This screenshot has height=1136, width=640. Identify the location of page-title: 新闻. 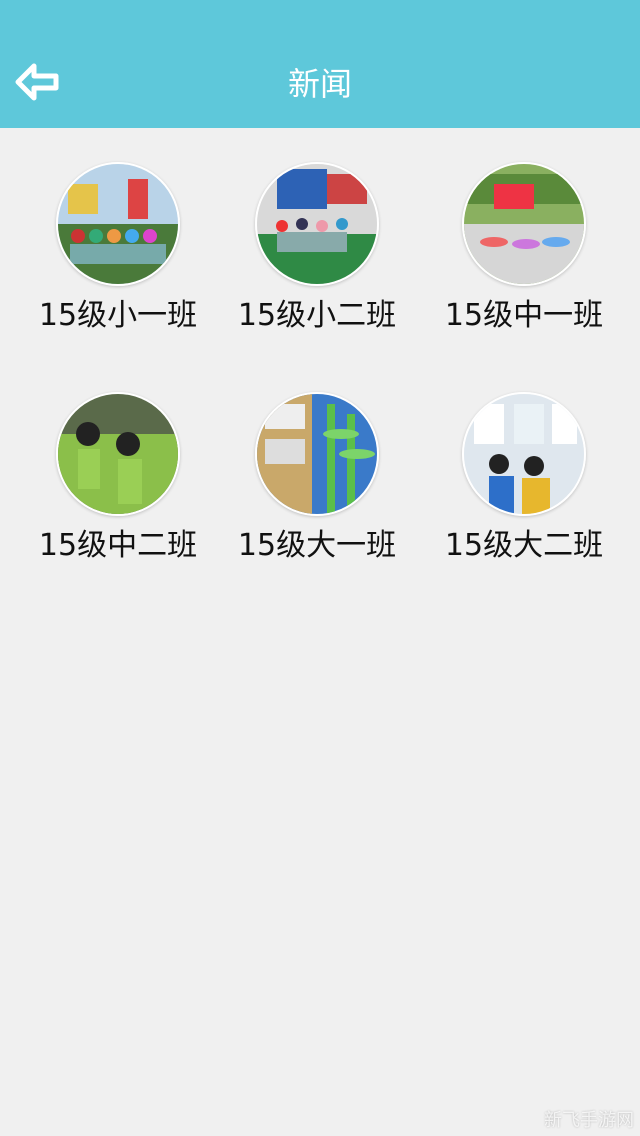
(319, 84).